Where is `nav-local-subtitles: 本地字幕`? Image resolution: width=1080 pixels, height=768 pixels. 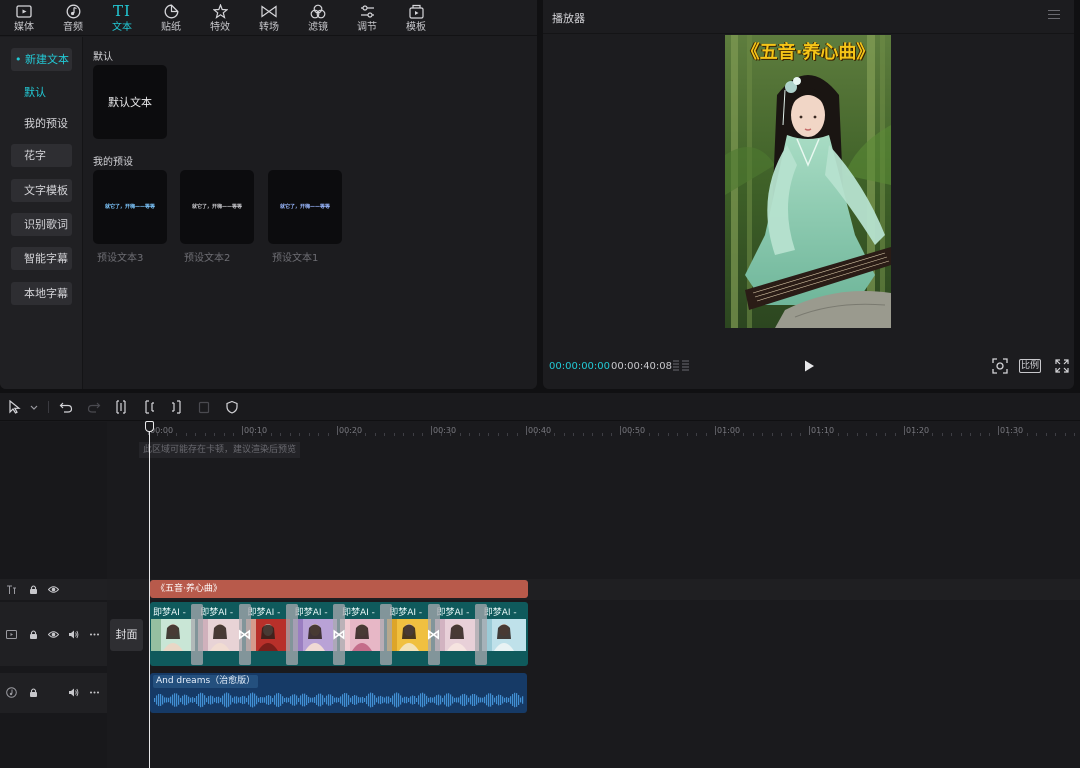 nav-local-subtitles: 本地字幕 is located at coordinates (41, 293).